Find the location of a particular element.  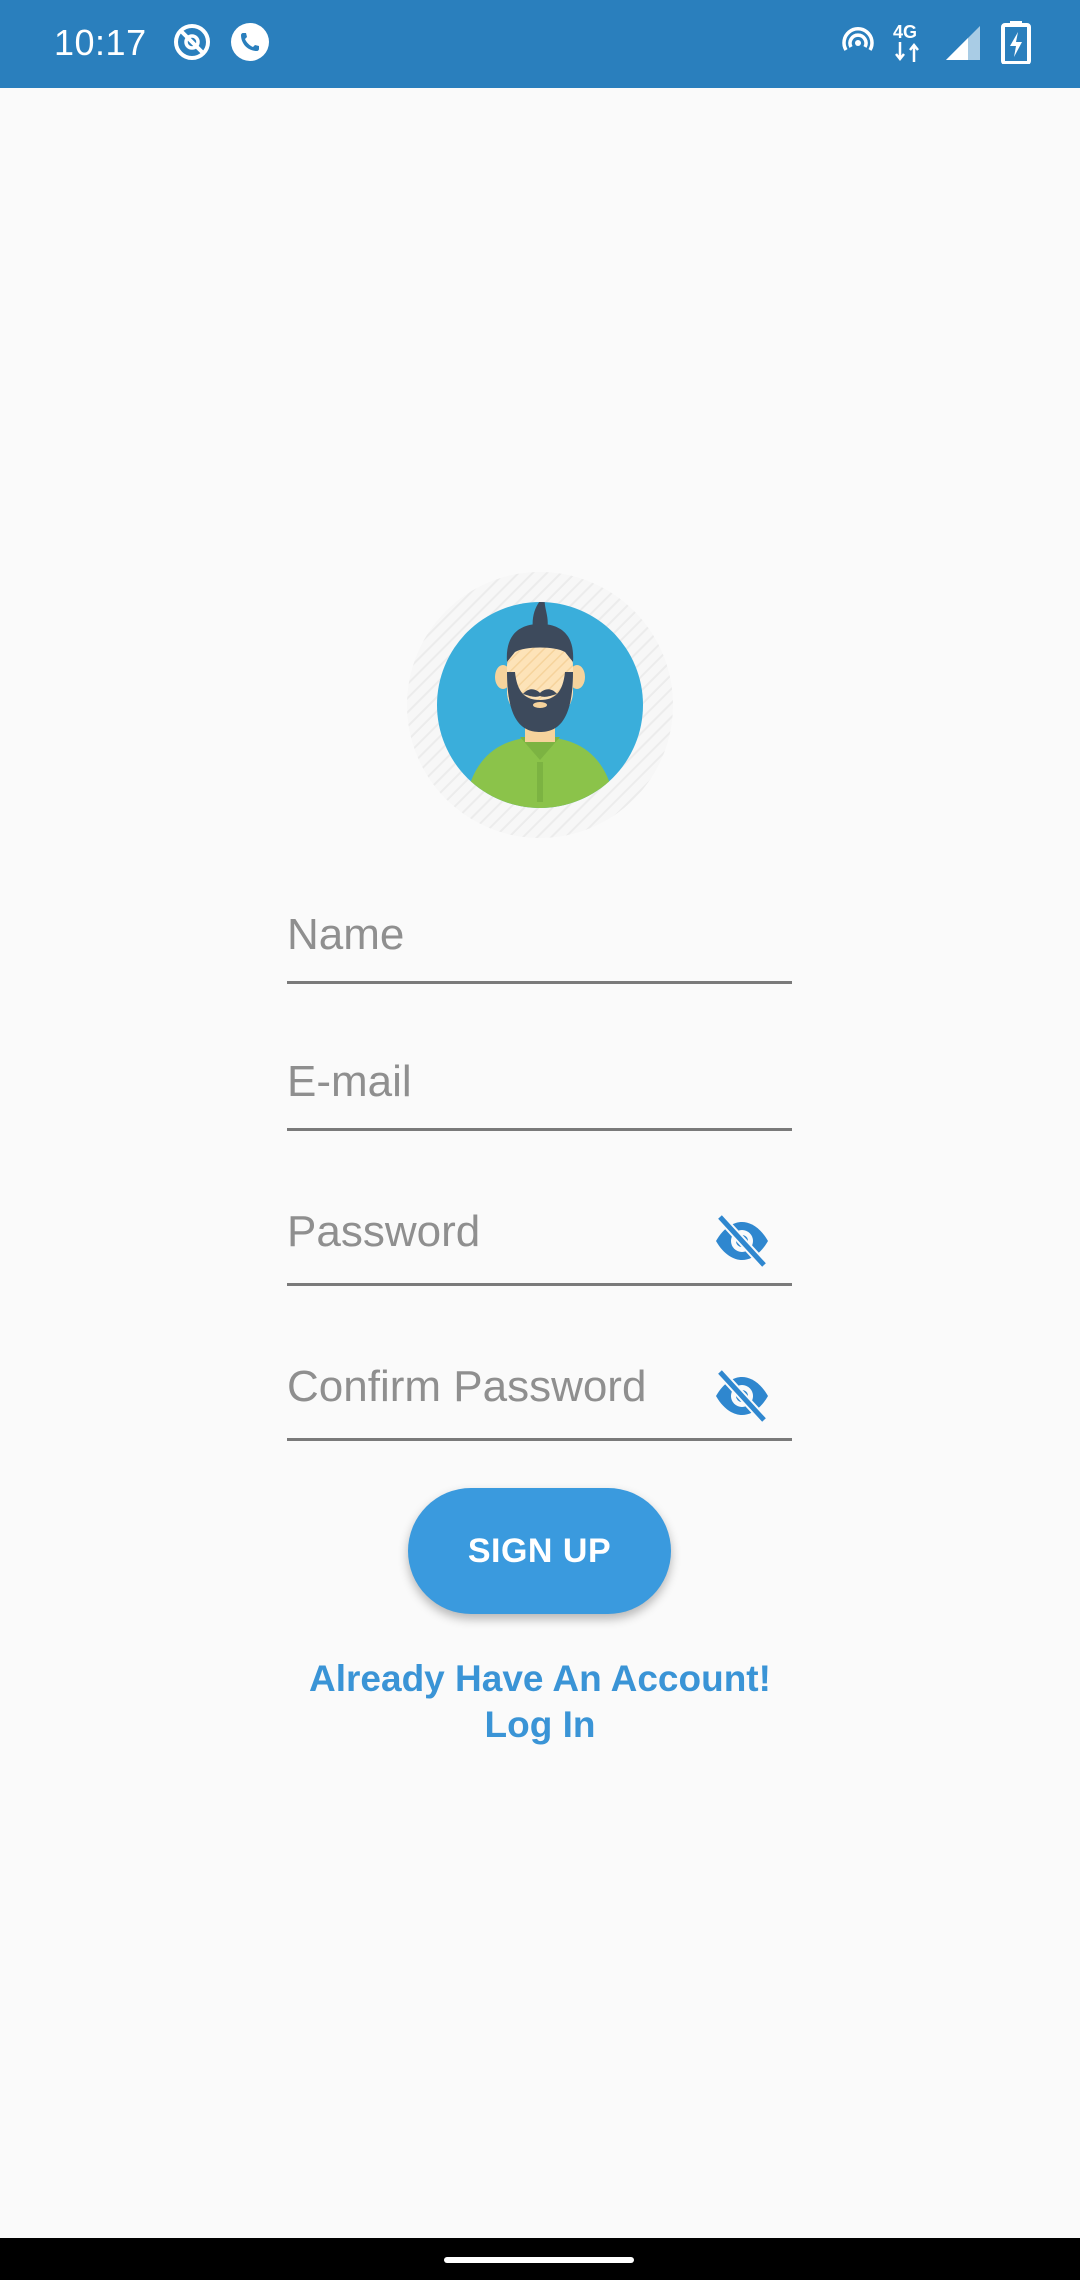

login-link-line1: Already Have An Account! is located at coordinates (540, 1678).